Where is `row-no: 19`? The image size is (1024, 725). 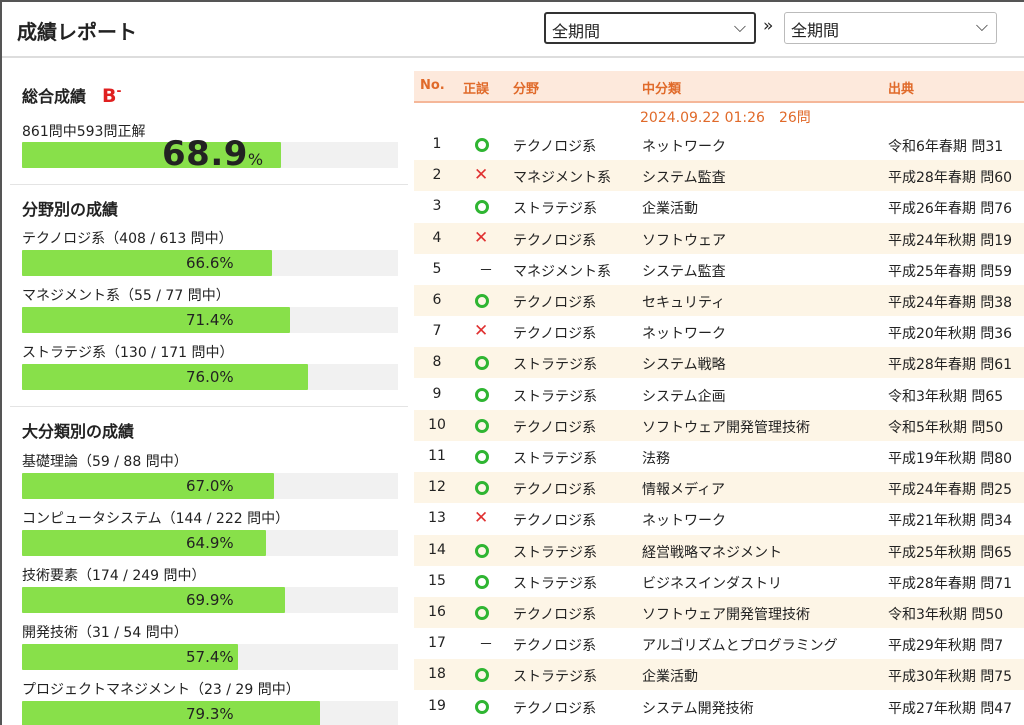
row-no: 19 is located at coordinates (437, 705).